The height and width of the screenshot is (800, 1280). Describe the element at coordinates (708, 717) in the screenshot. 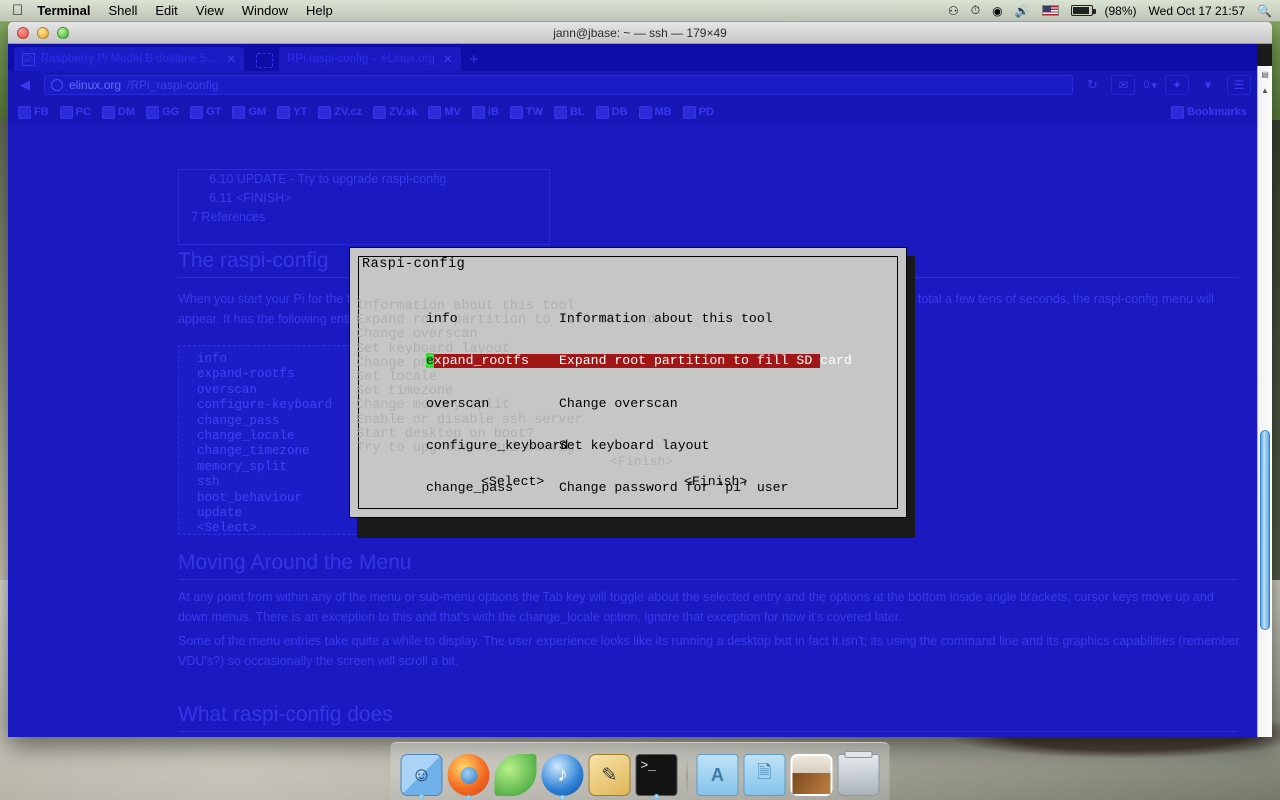

I see `page-heading-what-does: What raspi-config does` at that location.